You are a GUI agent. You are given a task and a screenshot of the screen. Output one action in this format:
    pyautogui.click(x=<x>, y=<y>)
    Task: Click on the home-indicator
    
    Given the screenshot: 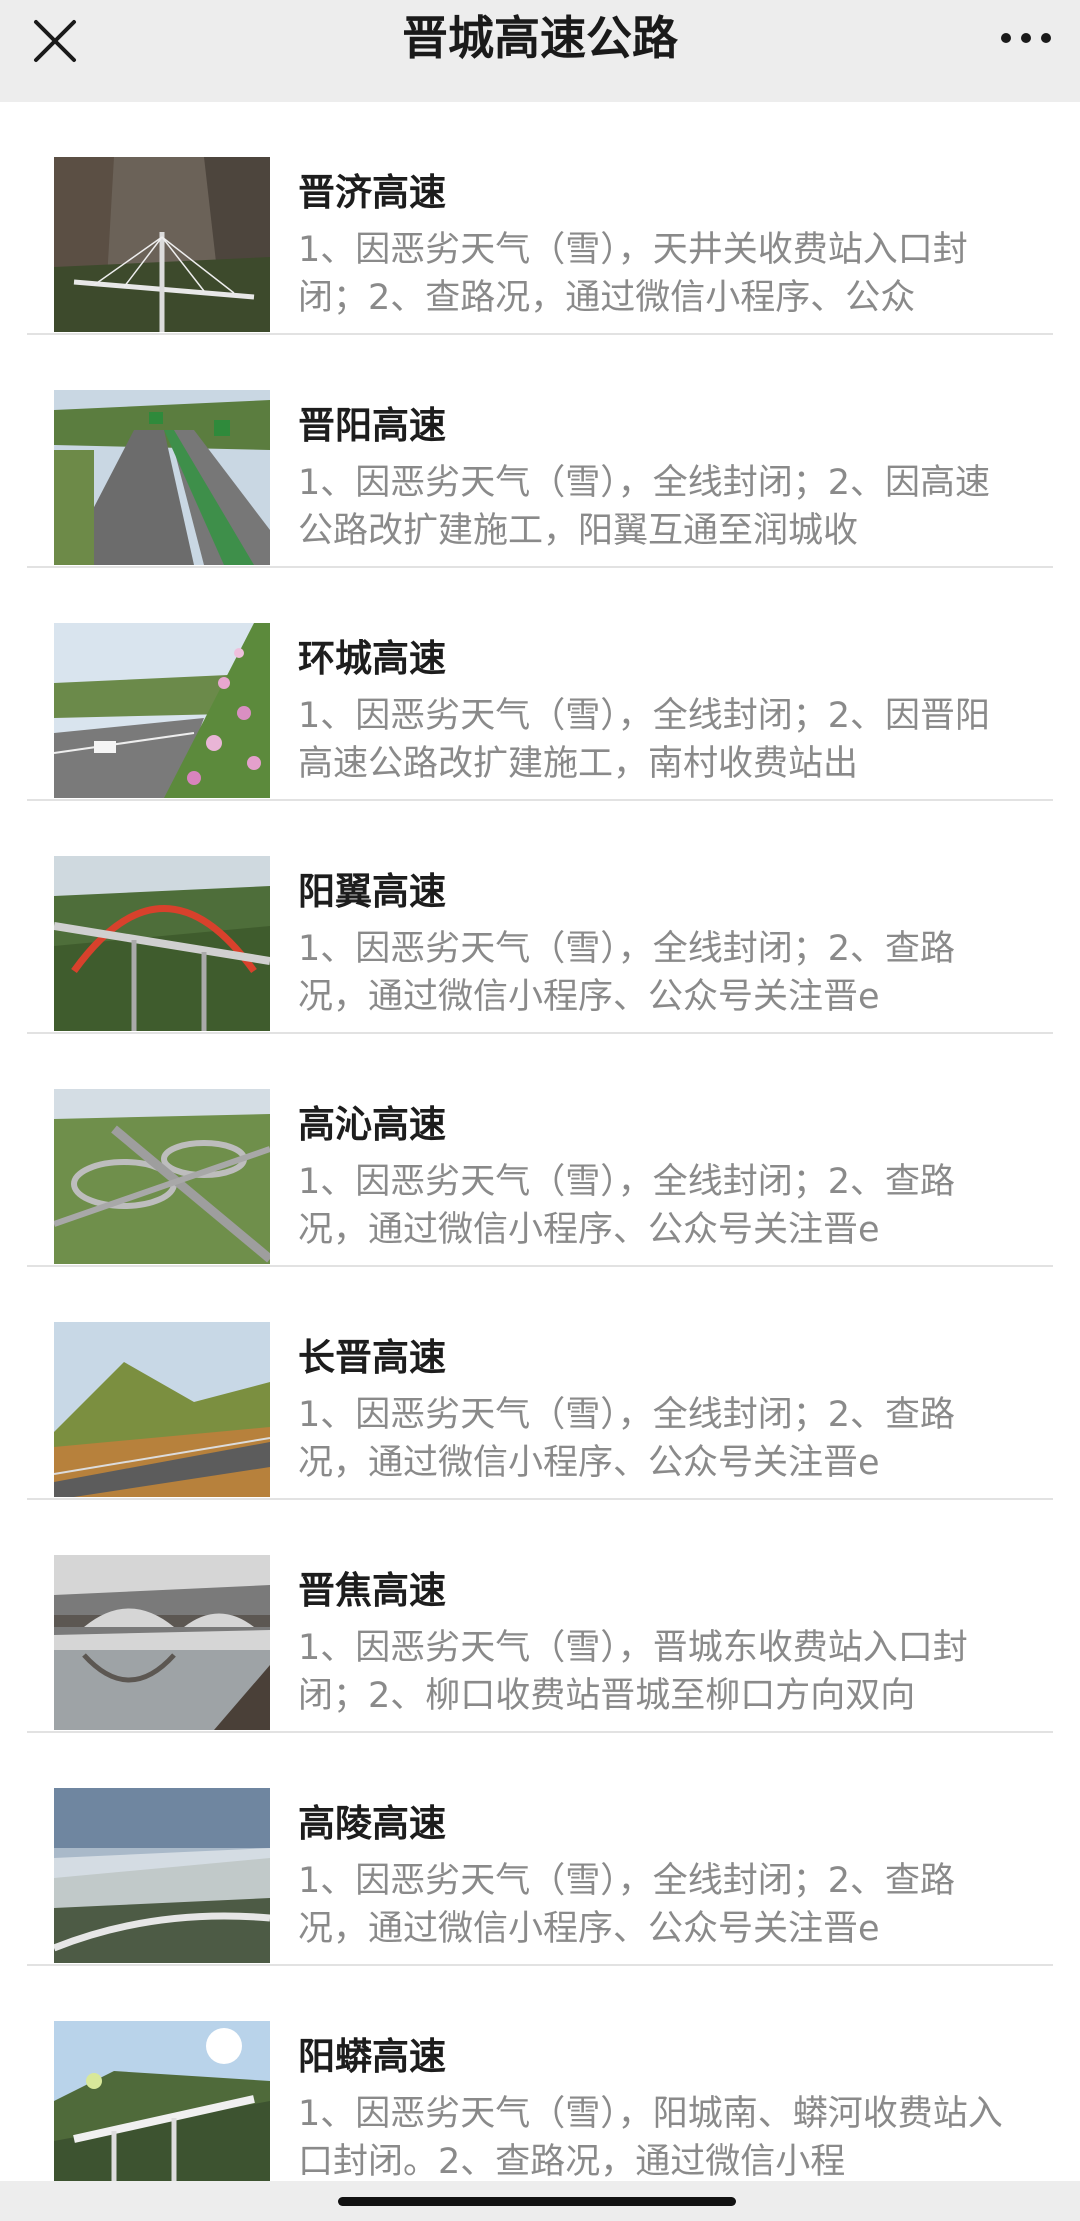 What is the action you would take?
    pyautogui.click(x=537, y=2201)
    